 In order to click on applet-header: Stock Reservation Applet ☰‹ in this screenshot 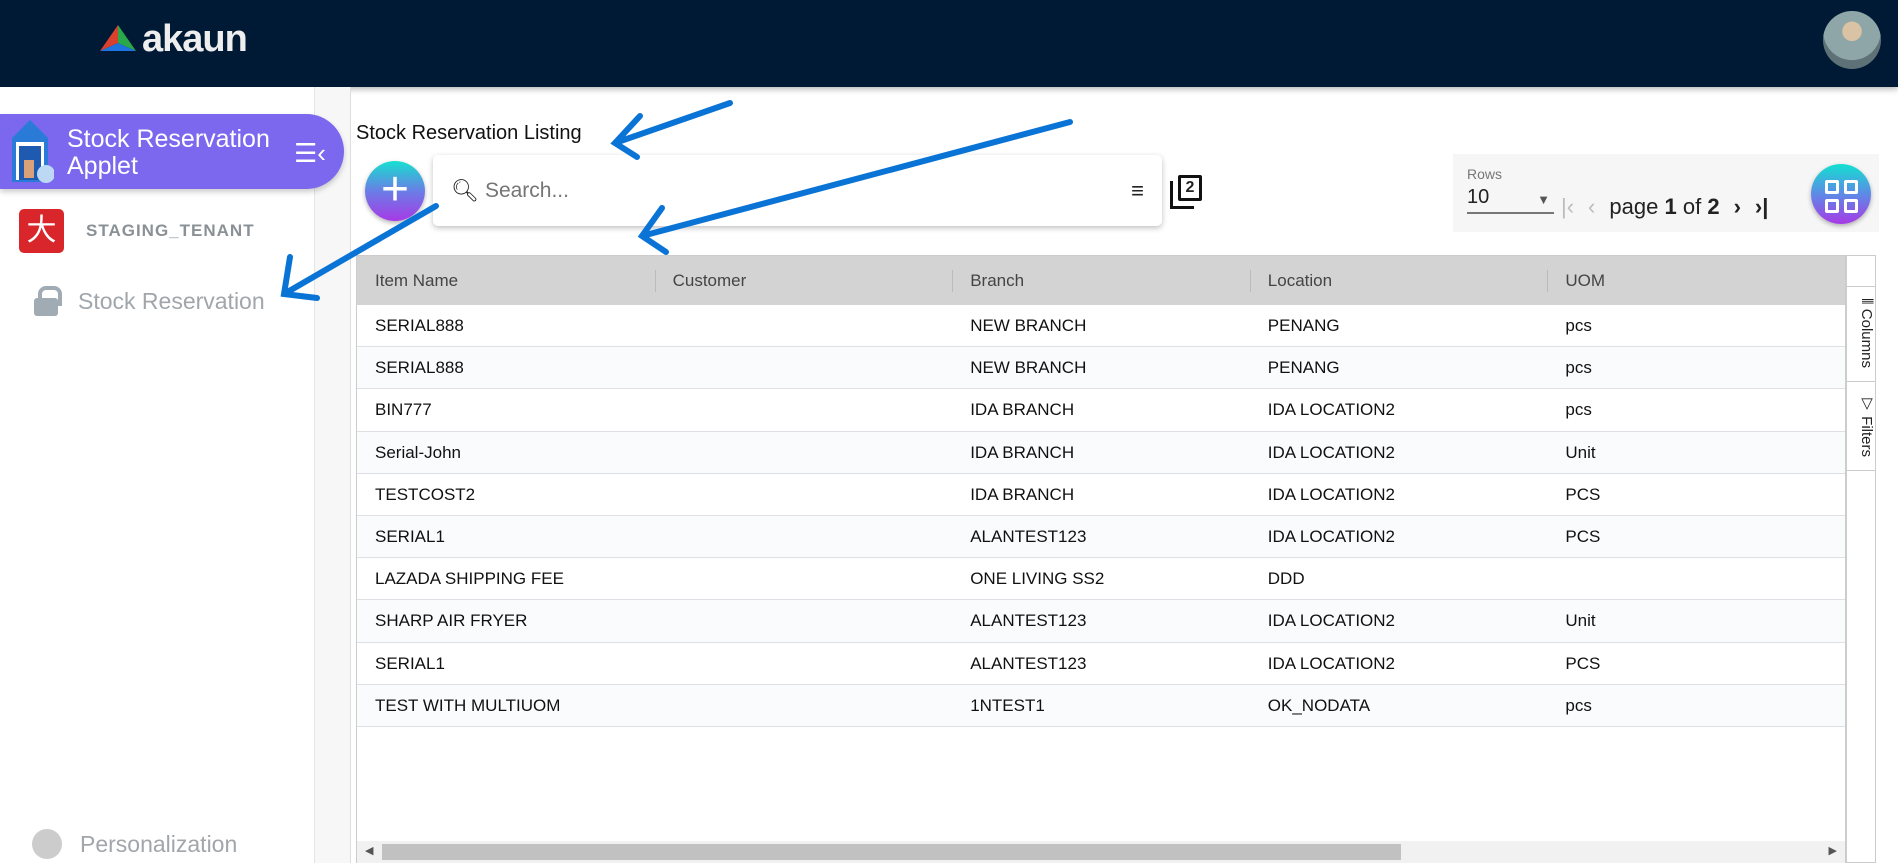, I will do `click(172, 151)`.